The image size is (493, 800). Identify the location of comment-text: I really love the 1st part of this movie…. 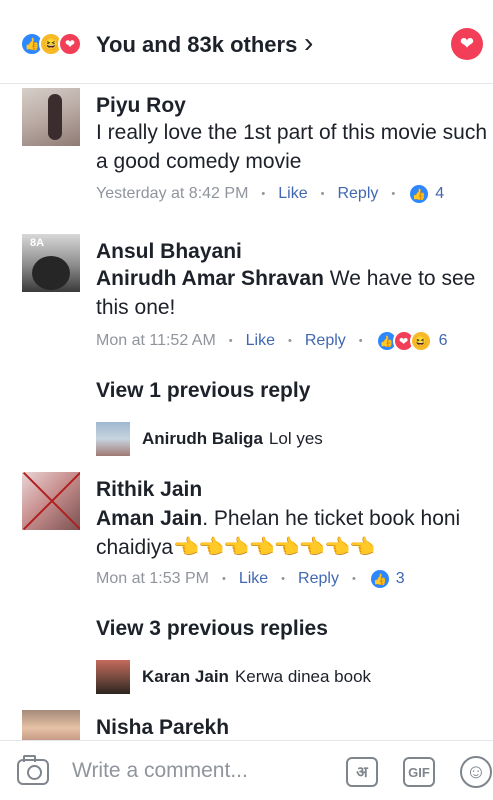
(292, 147).